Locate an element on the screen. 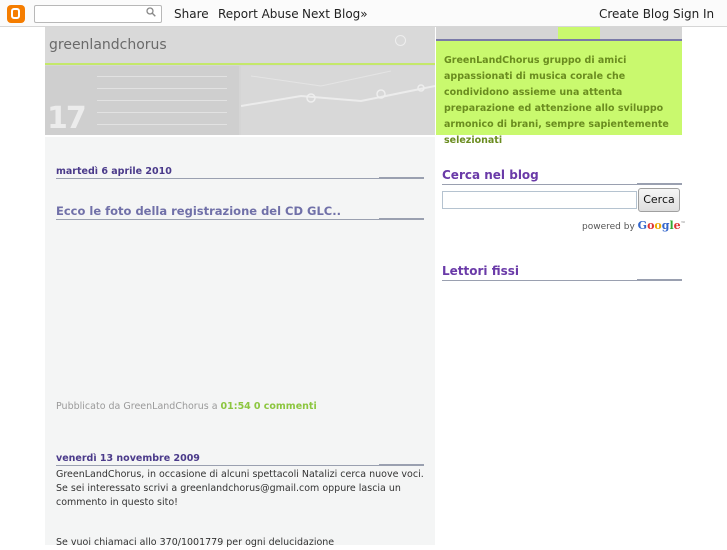 The image size is (727, 550). followers-widget-title: Lettori fissi is located at coordinates (481, 271).